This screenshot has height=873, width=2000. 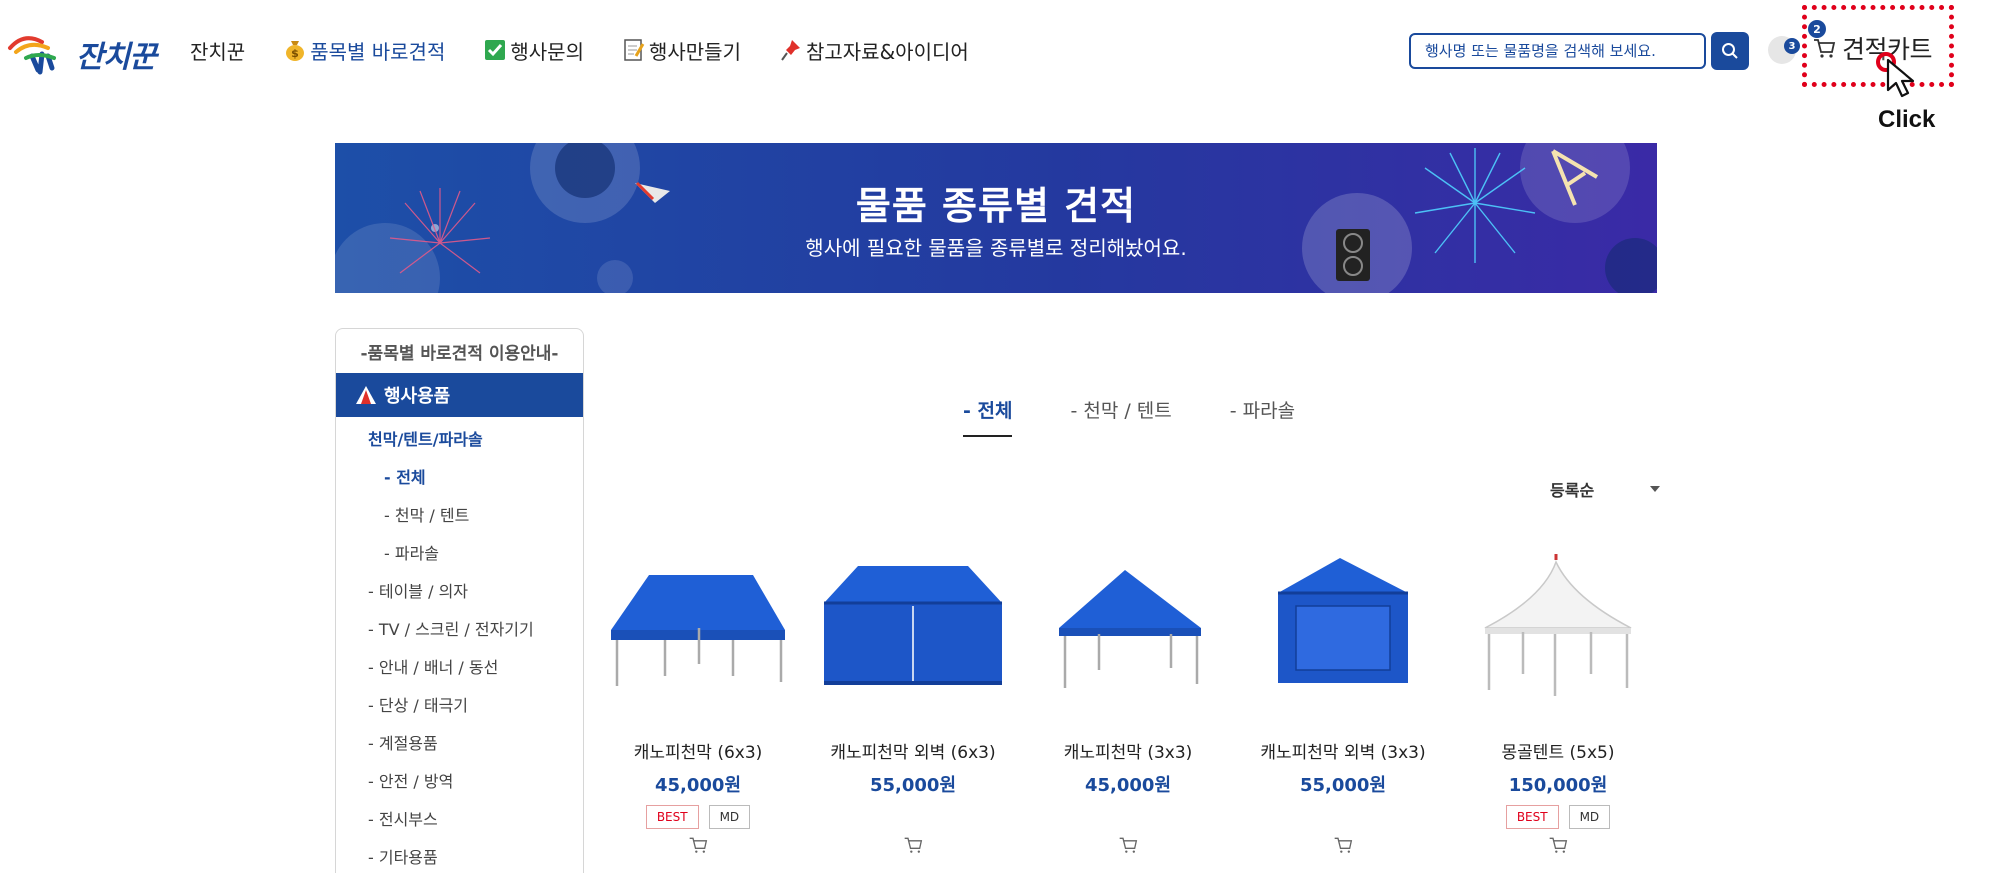 I want to click on product-card: 몽골텐트 (5x5) 150,000원 BEST MD, so click(x=1558, y=703).